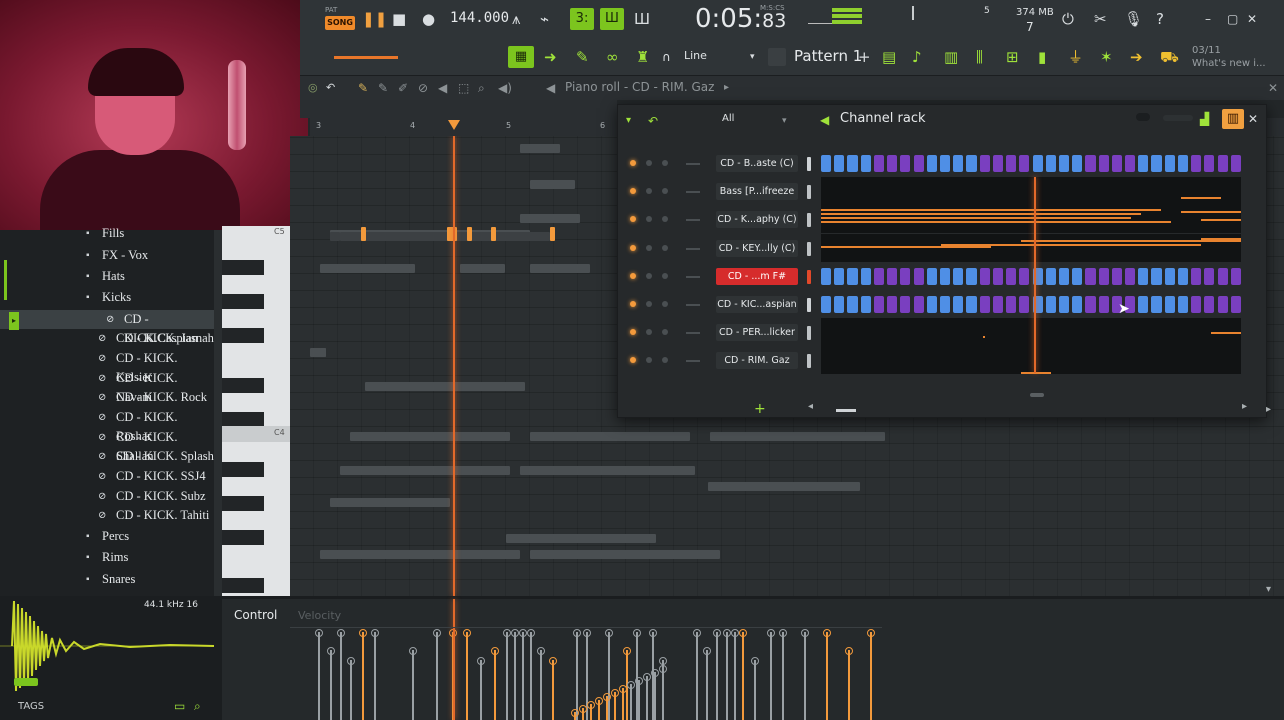 This screenshot has width=1284, height=720. I want to click on help-icon: ?, so click(1160, 19).